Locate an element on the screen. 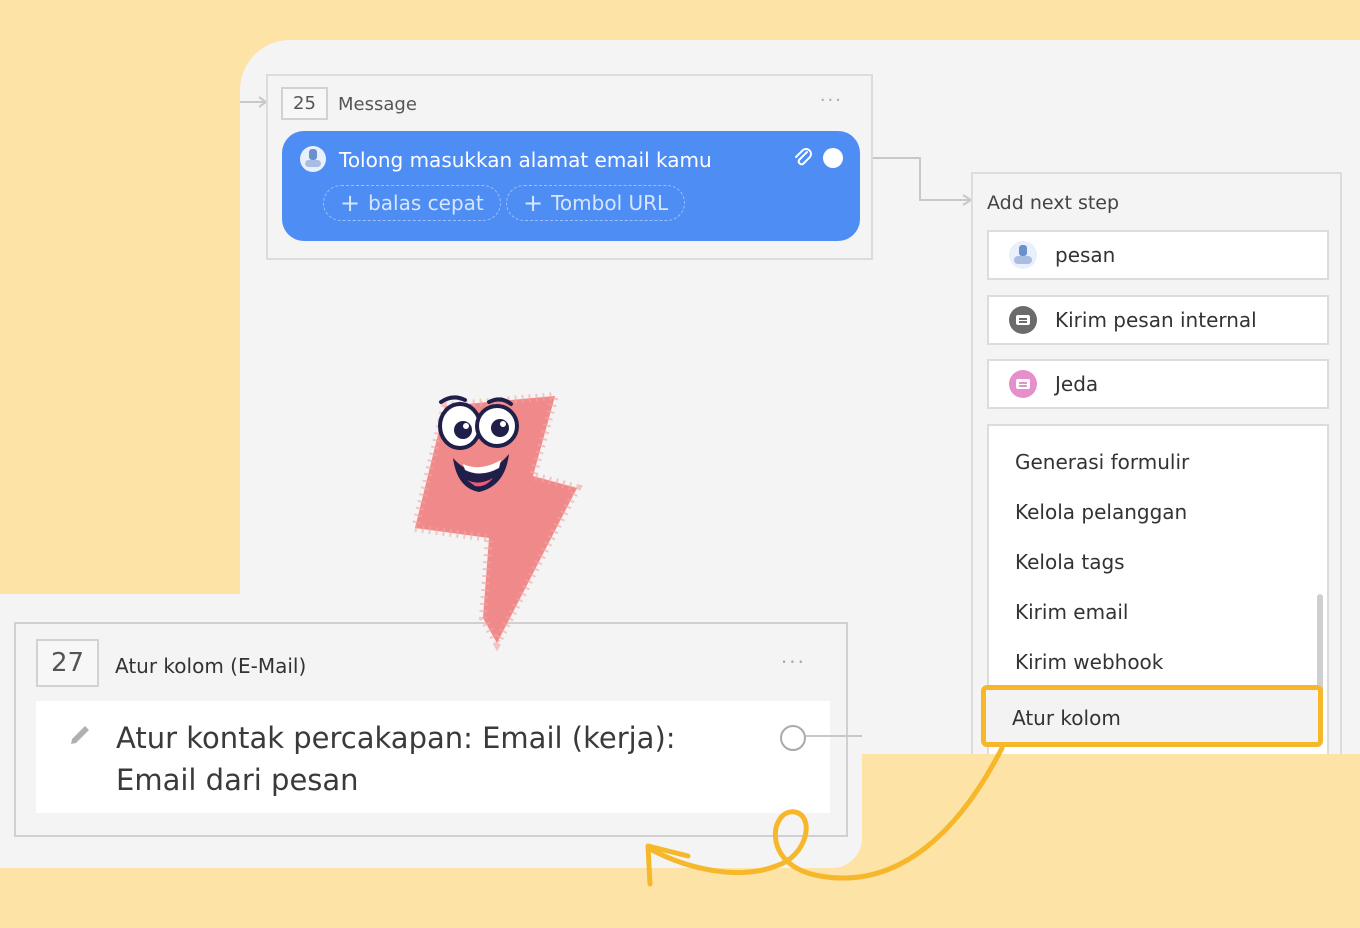 The image size is (1360, 928). url-button-chip: + Tombol URL is located at coordinates (596, 203).